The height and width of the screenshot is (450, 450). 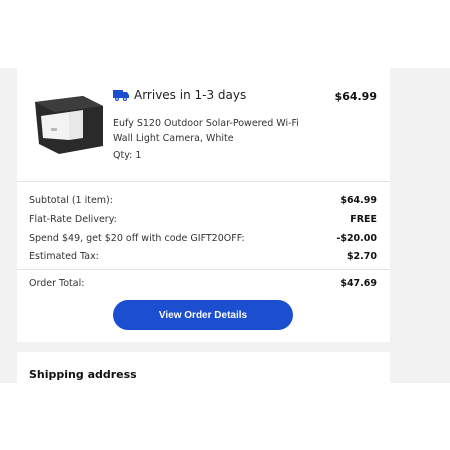 I want to click on summary-row-delivery: Flat-Rate Delivery: FREE, so click(x=203, y=219).